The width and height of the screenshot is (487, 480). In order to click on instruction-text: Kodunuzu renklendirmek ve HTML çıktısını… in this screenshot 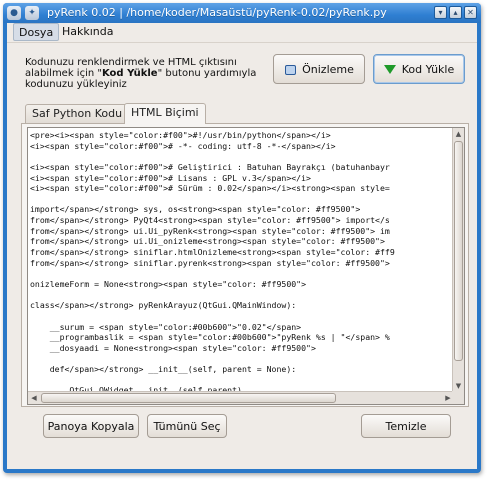, I will do `click(150, 73)`.